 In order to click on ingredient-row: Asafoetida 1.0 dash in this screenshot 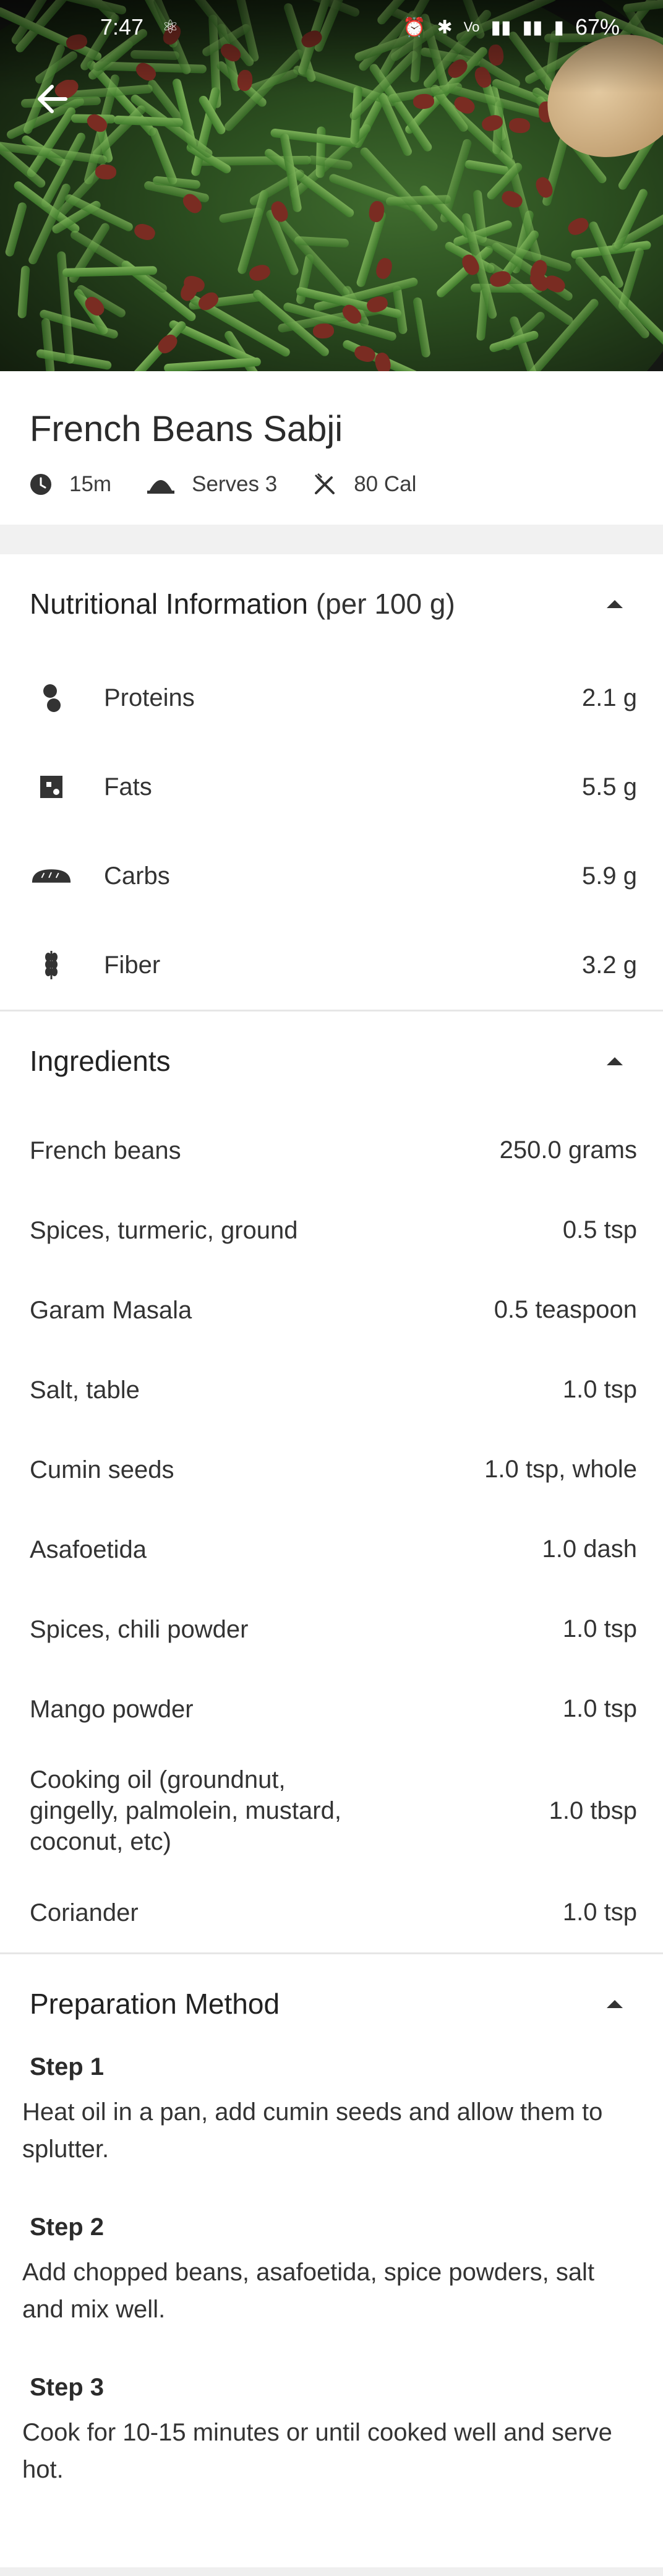, I will do `click(331, 1549)`.